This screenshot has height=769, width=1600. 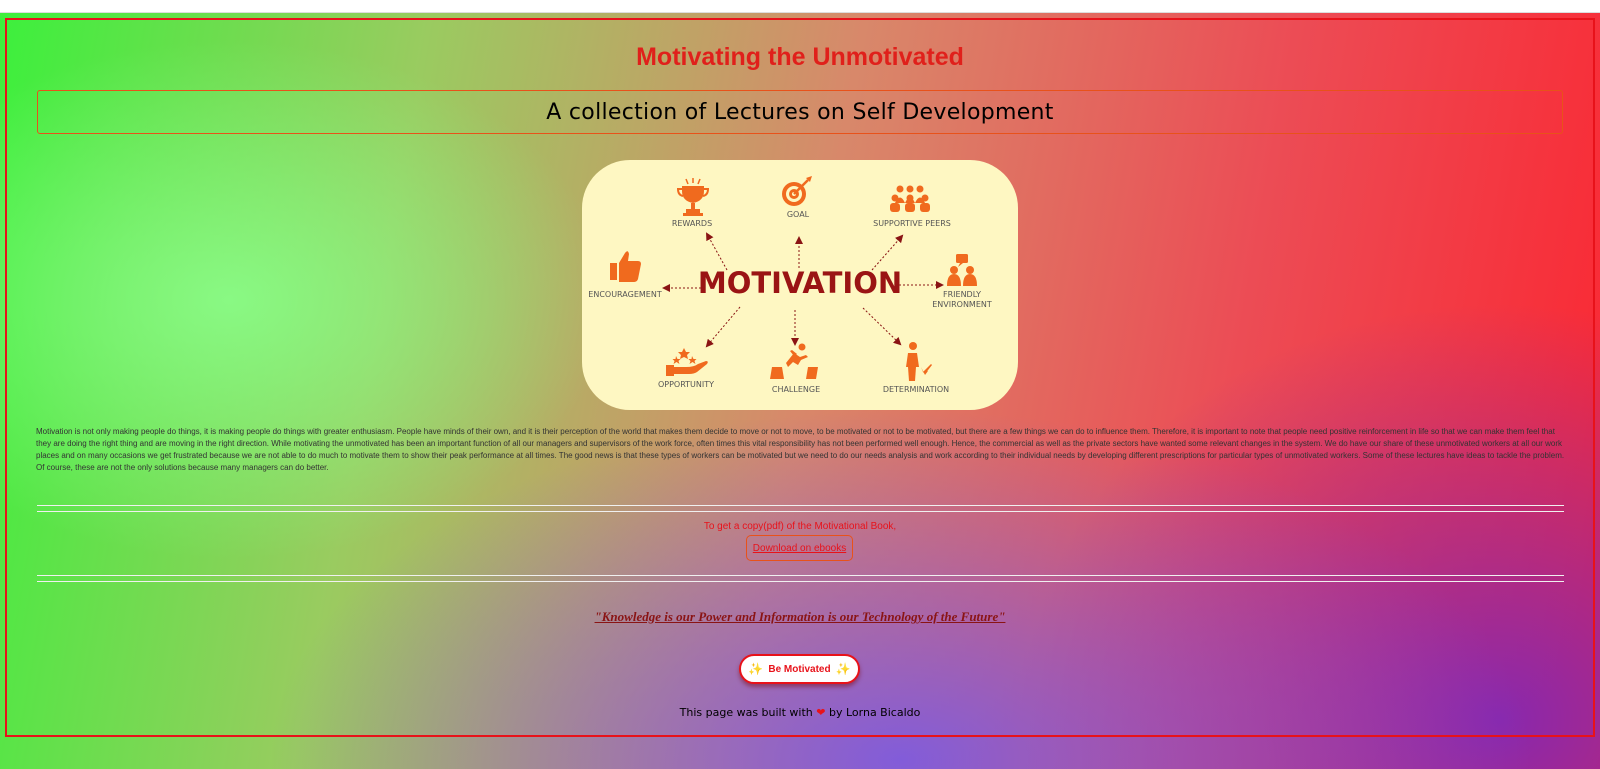 What do you see at coordinates (800, 578) in the screenshot?
I see `divider-bottom` at bounding box center [800, 578].